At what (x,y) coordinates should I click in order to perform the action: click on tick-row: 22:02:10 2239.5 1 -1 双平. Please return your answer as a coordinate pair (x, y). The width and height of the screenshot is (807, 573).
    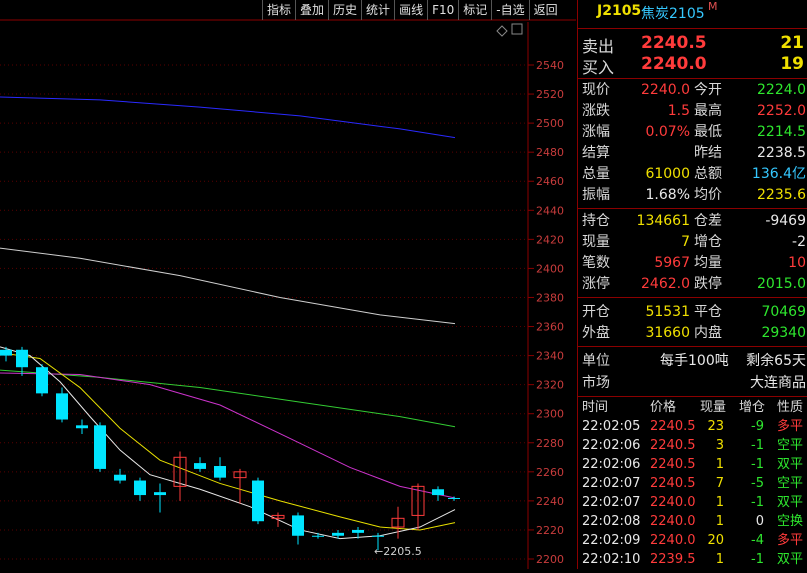
    Looking at the image, I should click on (692, 559).